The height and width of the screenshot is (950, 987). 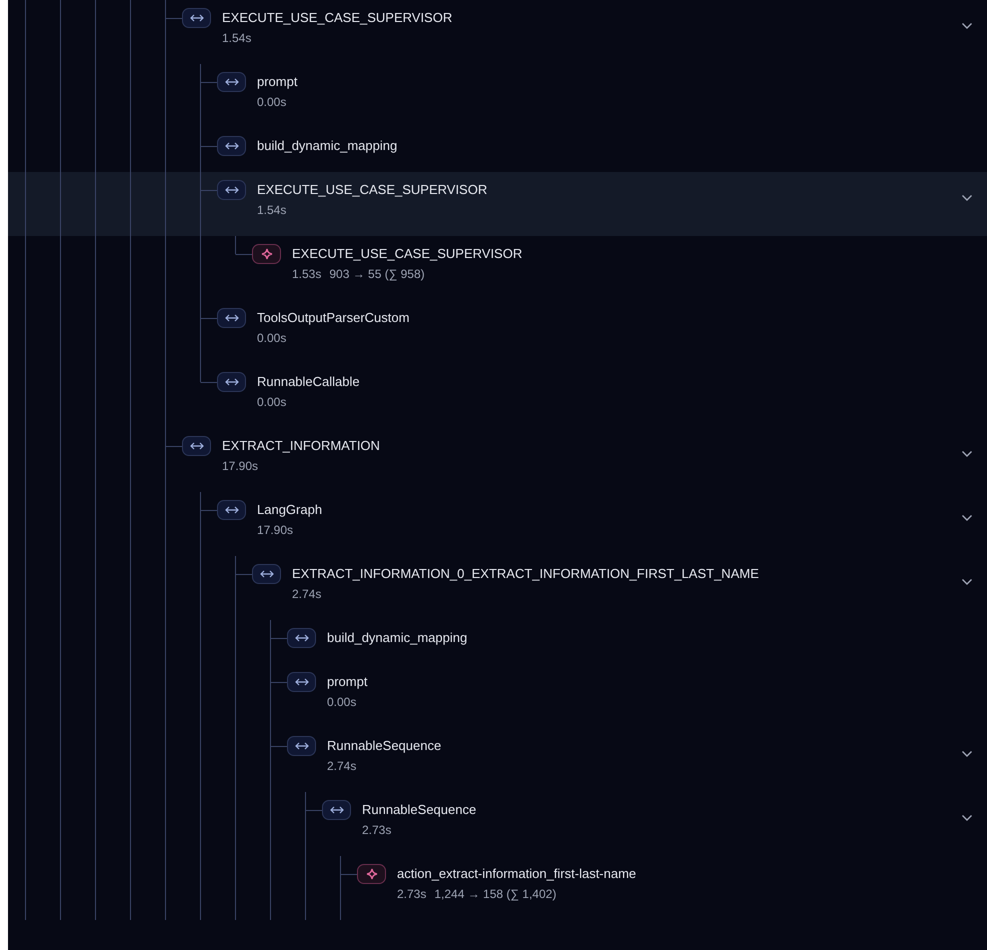 What do you see at coordinates (497, 642) in the screenshot?
I see `trace-row: build_dynamic_mapping` at bounding box center [497, 642].